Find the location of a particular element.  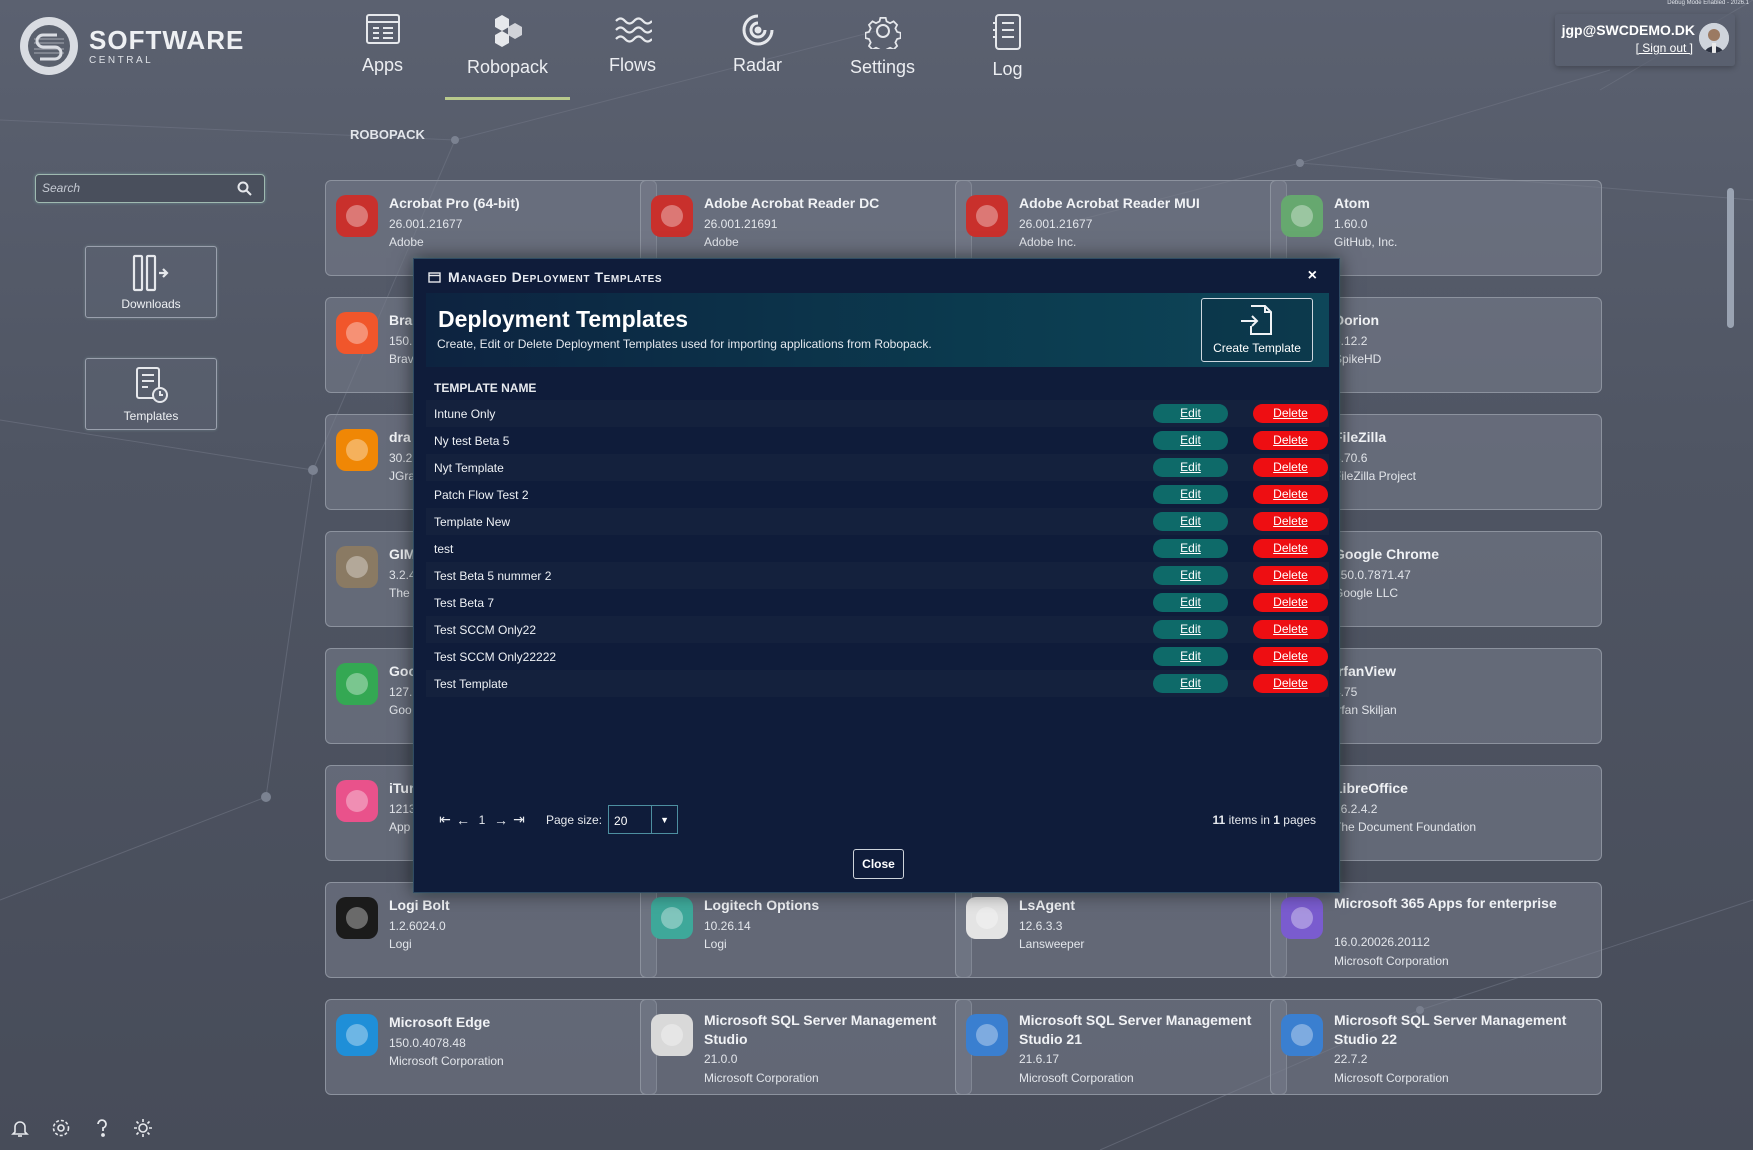

drawio-icon is located at coordinates (357, 450).